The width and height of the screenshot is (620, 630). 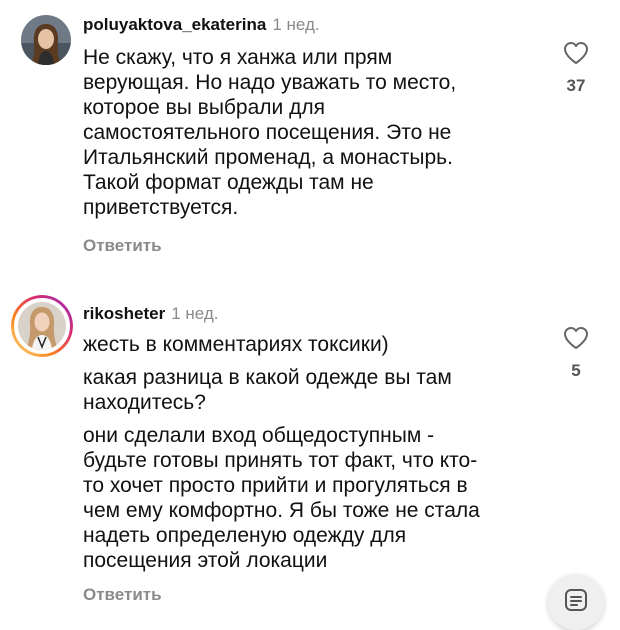 What do you see at coordinates (238, 57) in the screenshot?
I see `text-line: Не скажу, что я ханжа или прям` at bounding box center [238, 57].